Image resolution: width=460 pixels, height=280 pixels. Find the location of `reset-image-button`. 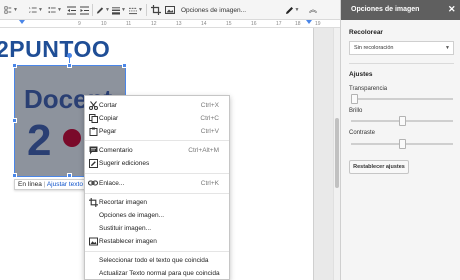

reset-image-button is located at coordinates (170, 10).